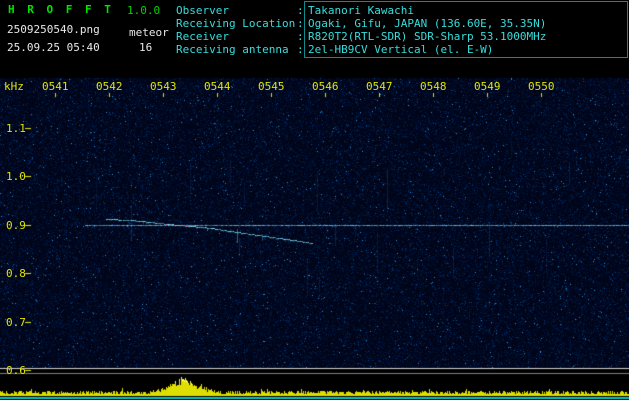  What do you see at coordinates (271, 86) in the screenshot?
I see `time-label-0545: 0545` at bounding box center [271, 86].